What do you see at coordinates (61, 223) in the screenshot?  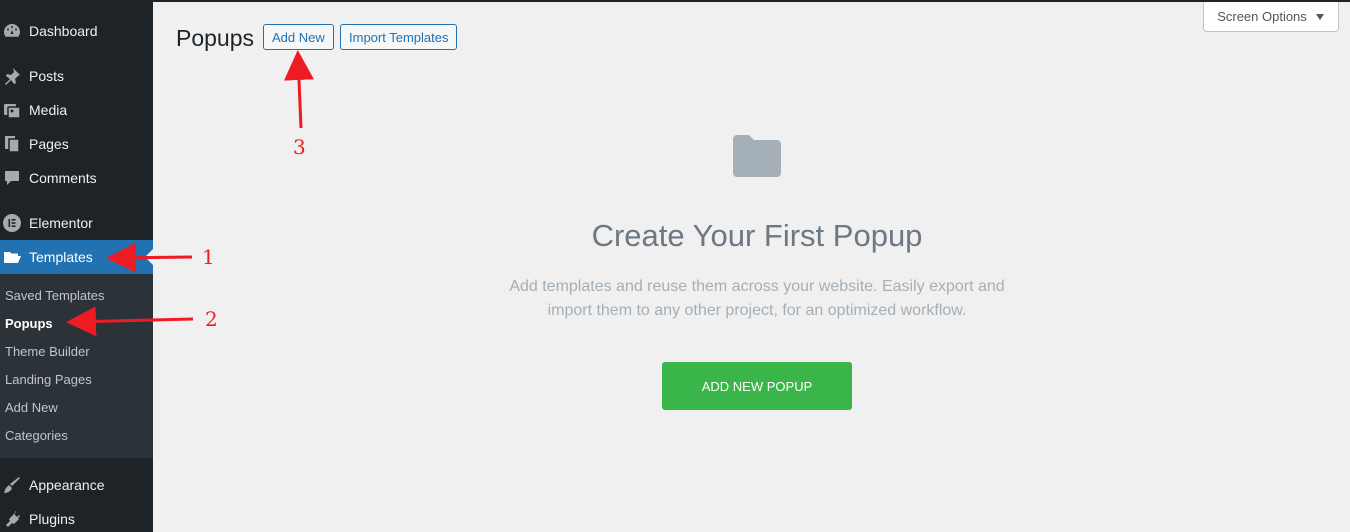 I see `sidebar-item-label: Elementor` at bounding box center [61, 223].